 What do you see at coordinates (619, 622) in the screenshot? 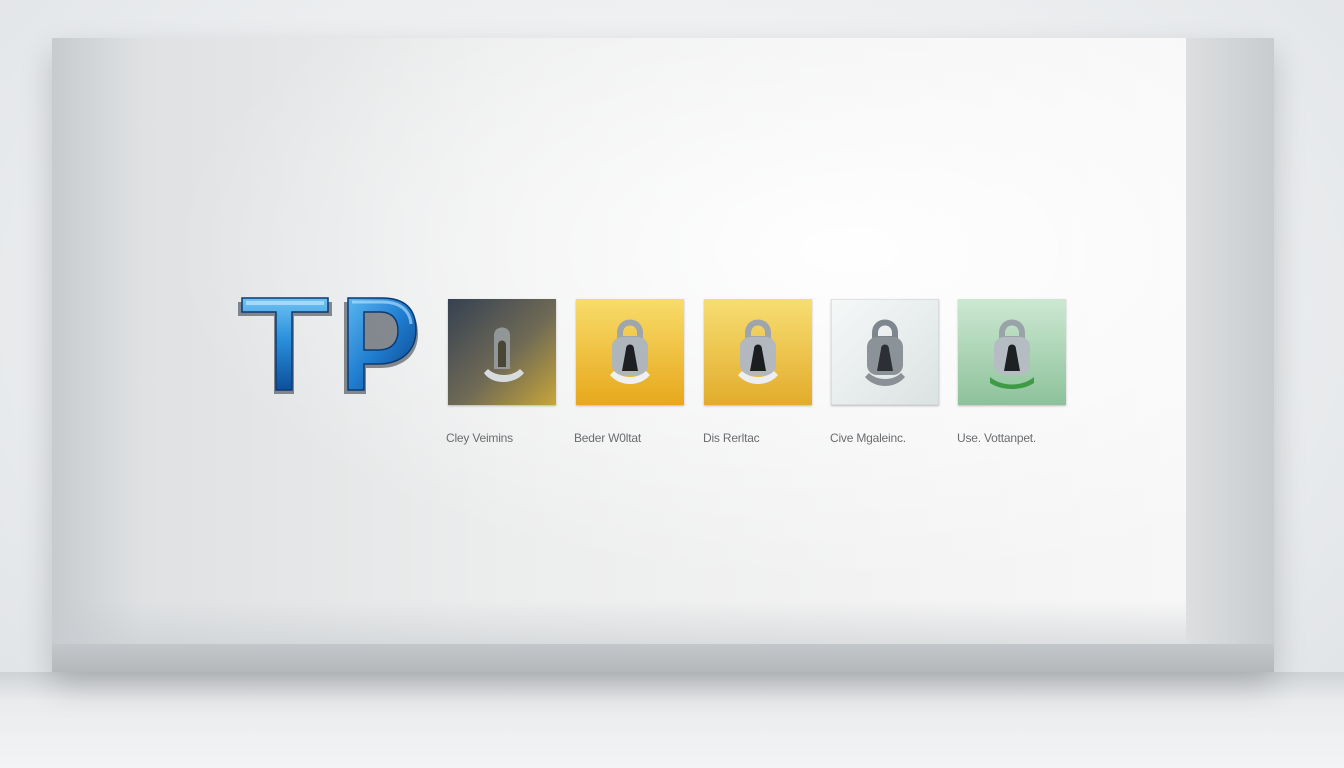
I see `screen-bottom-shade` at bounding box center [619, 622].